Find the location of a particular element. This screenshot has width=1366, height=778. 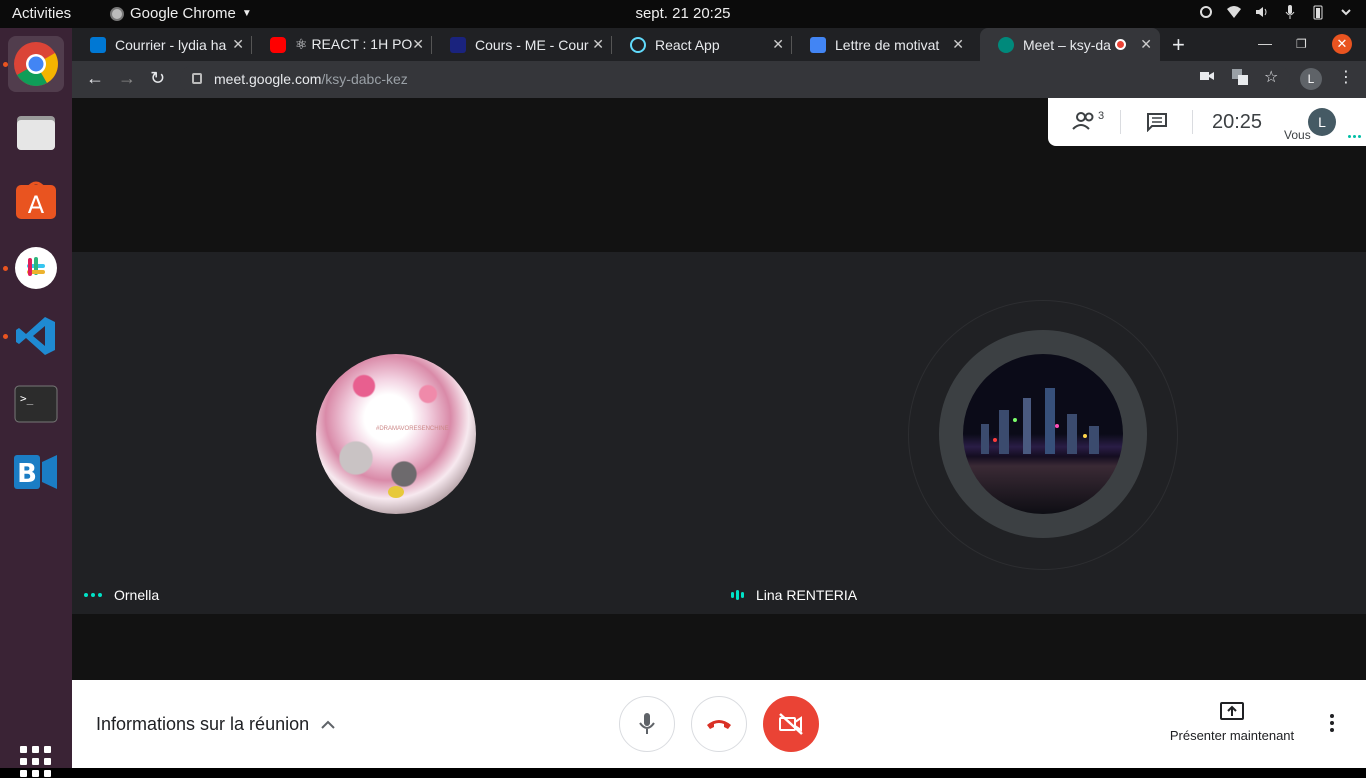

present-screen-icon is located at coordinates (1232, 711).